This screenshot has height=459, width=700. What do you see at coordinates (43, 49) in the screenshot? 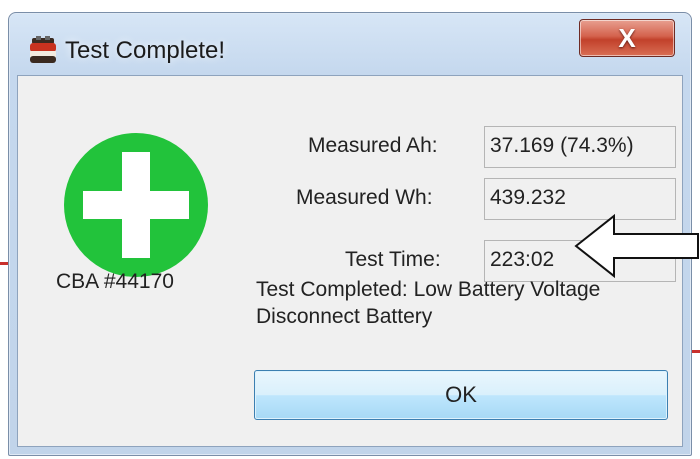
I see `battery-icon` at bounding box center [43, 49].